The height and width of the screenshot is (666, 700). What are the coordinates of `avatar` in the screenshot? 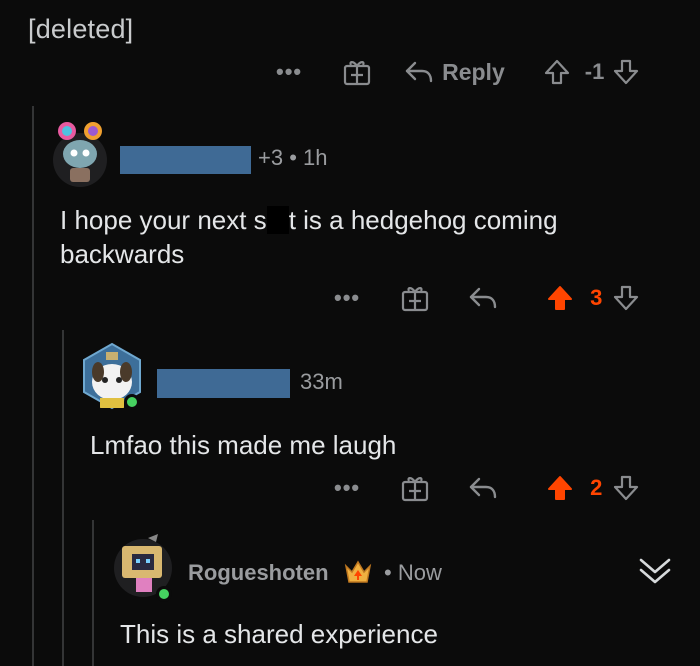 It's located at (80, 153).